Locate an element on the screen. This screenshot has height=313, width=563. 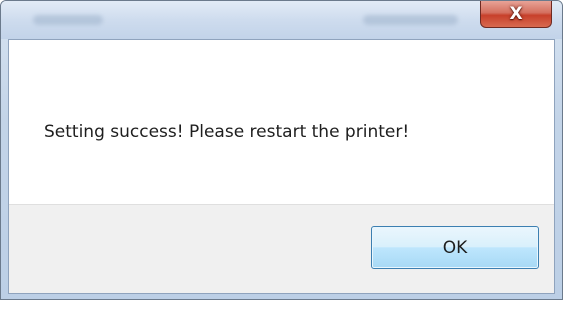
close-button: X is located at coordinates (516, 14).